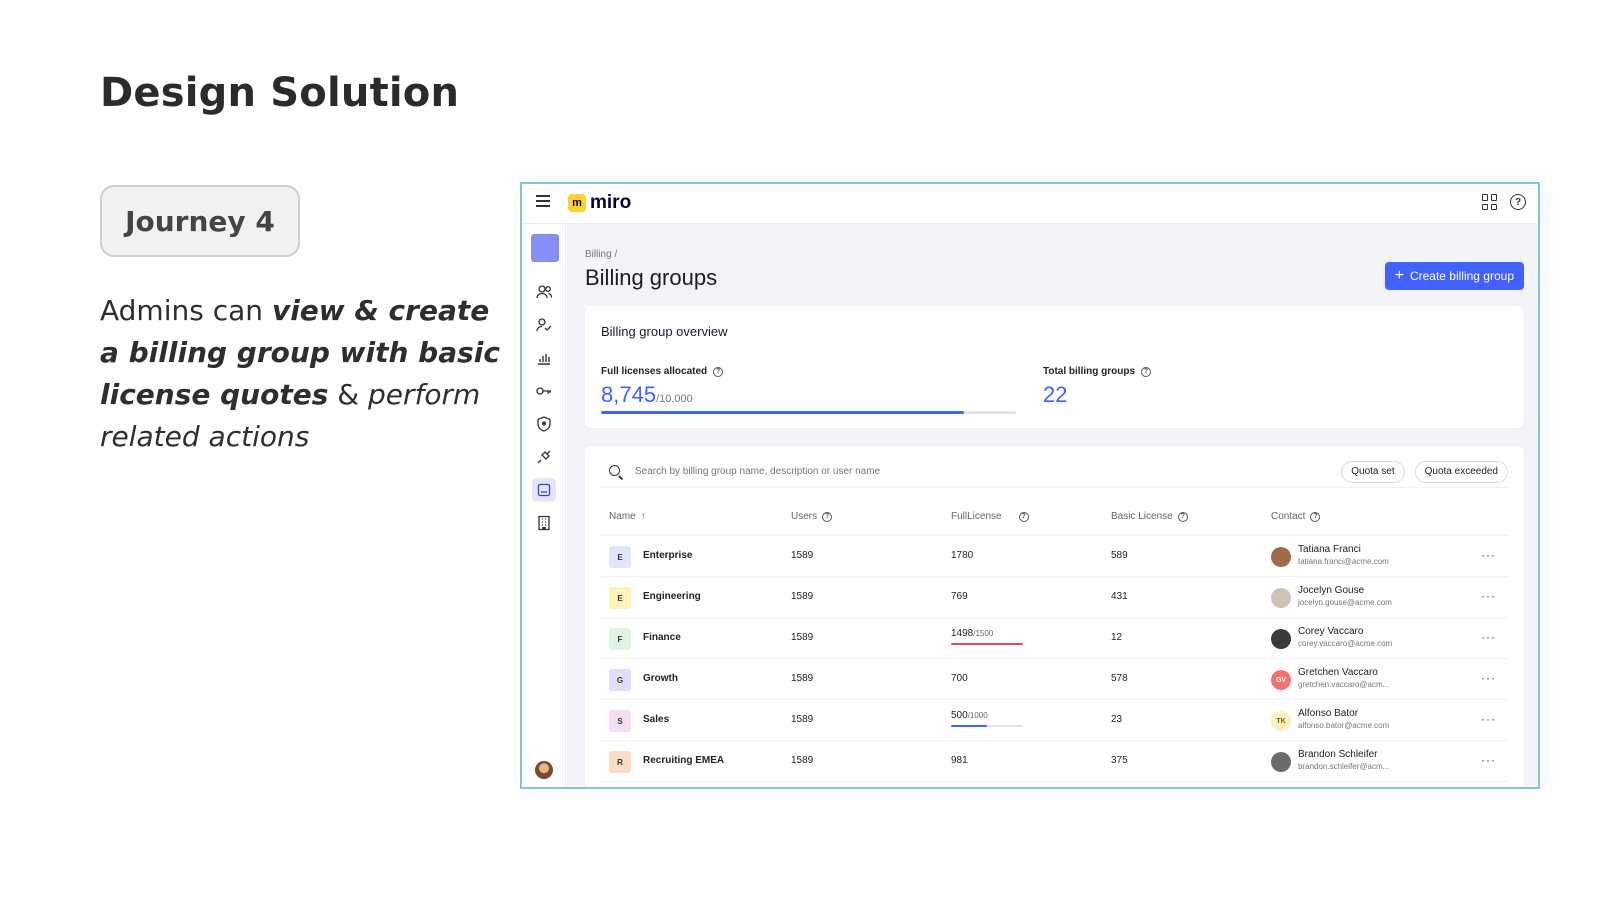 This screenshot has width=1600, height=900. What do you see at coordinates (782, 412) in the screenshot?
I see `licenses-progress-fill` at bounding box center [782, 412].